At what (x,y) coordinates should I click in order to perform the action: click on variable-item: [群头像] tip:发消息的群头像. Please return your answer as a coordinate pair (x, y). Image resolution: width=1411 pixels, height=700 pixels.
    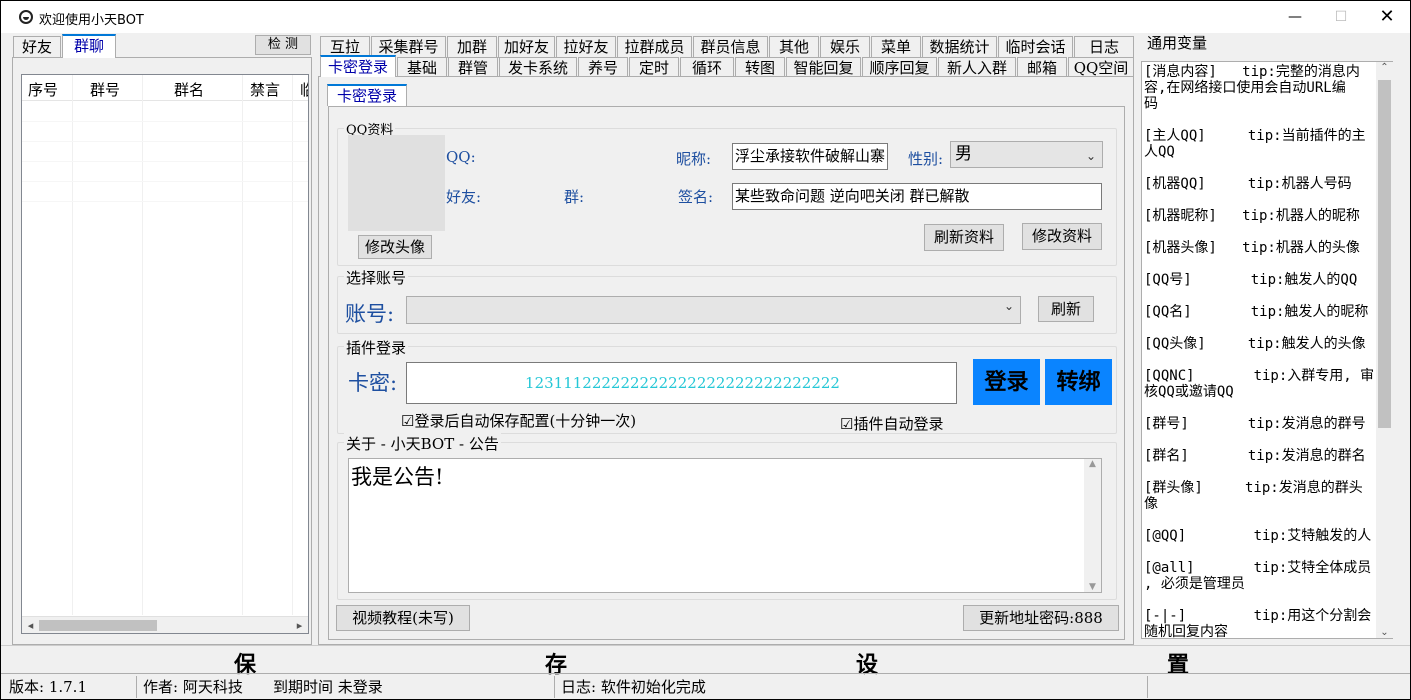
    Looking at the image, I should click on (1258, 496).